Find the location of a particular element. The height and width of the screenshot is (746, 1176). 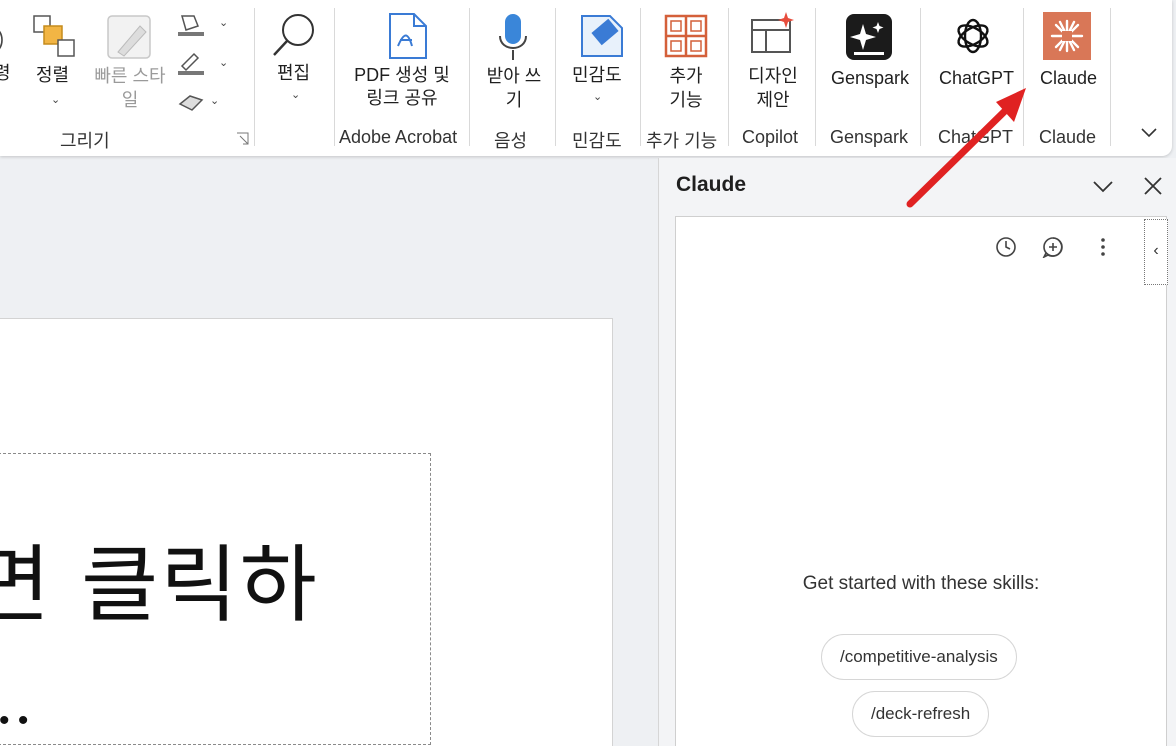

genspark-icon is located at coordinates (869, 39).